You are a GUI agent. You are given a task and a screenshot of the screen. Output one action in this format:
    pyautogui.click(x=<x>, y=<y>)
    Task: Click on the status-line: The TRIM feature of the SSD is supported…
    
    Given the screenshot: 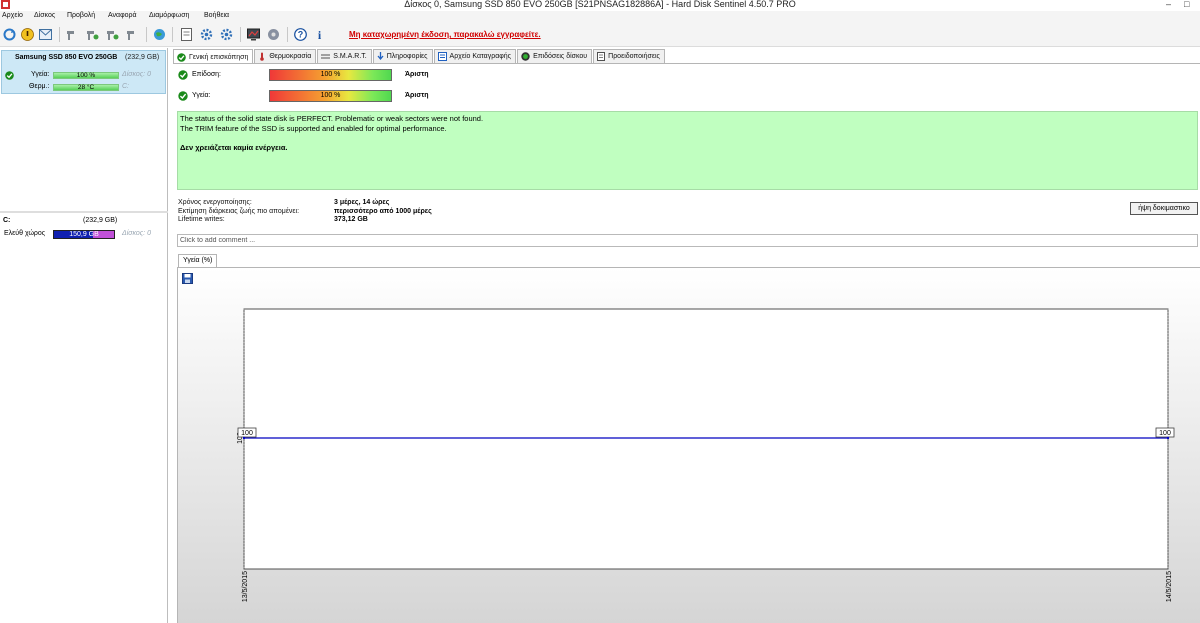 What is the action you would take?
    pyautogui.click(x=313, y=128)
    